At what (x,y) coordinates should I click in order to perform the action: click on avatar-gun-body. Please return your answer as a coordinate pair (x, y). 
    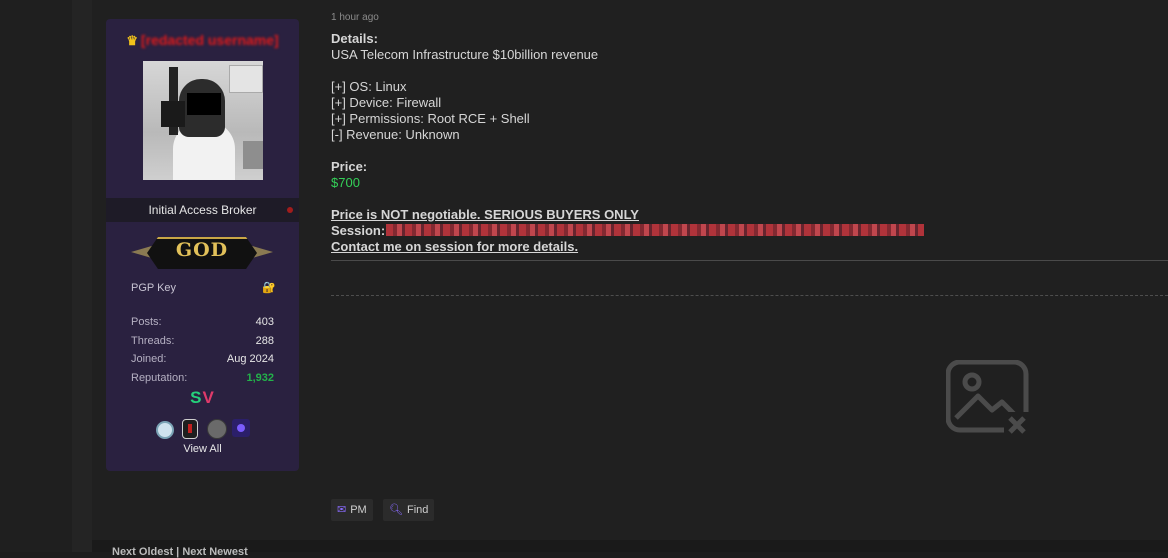
    Looking at the image, I should click on (173, 114).